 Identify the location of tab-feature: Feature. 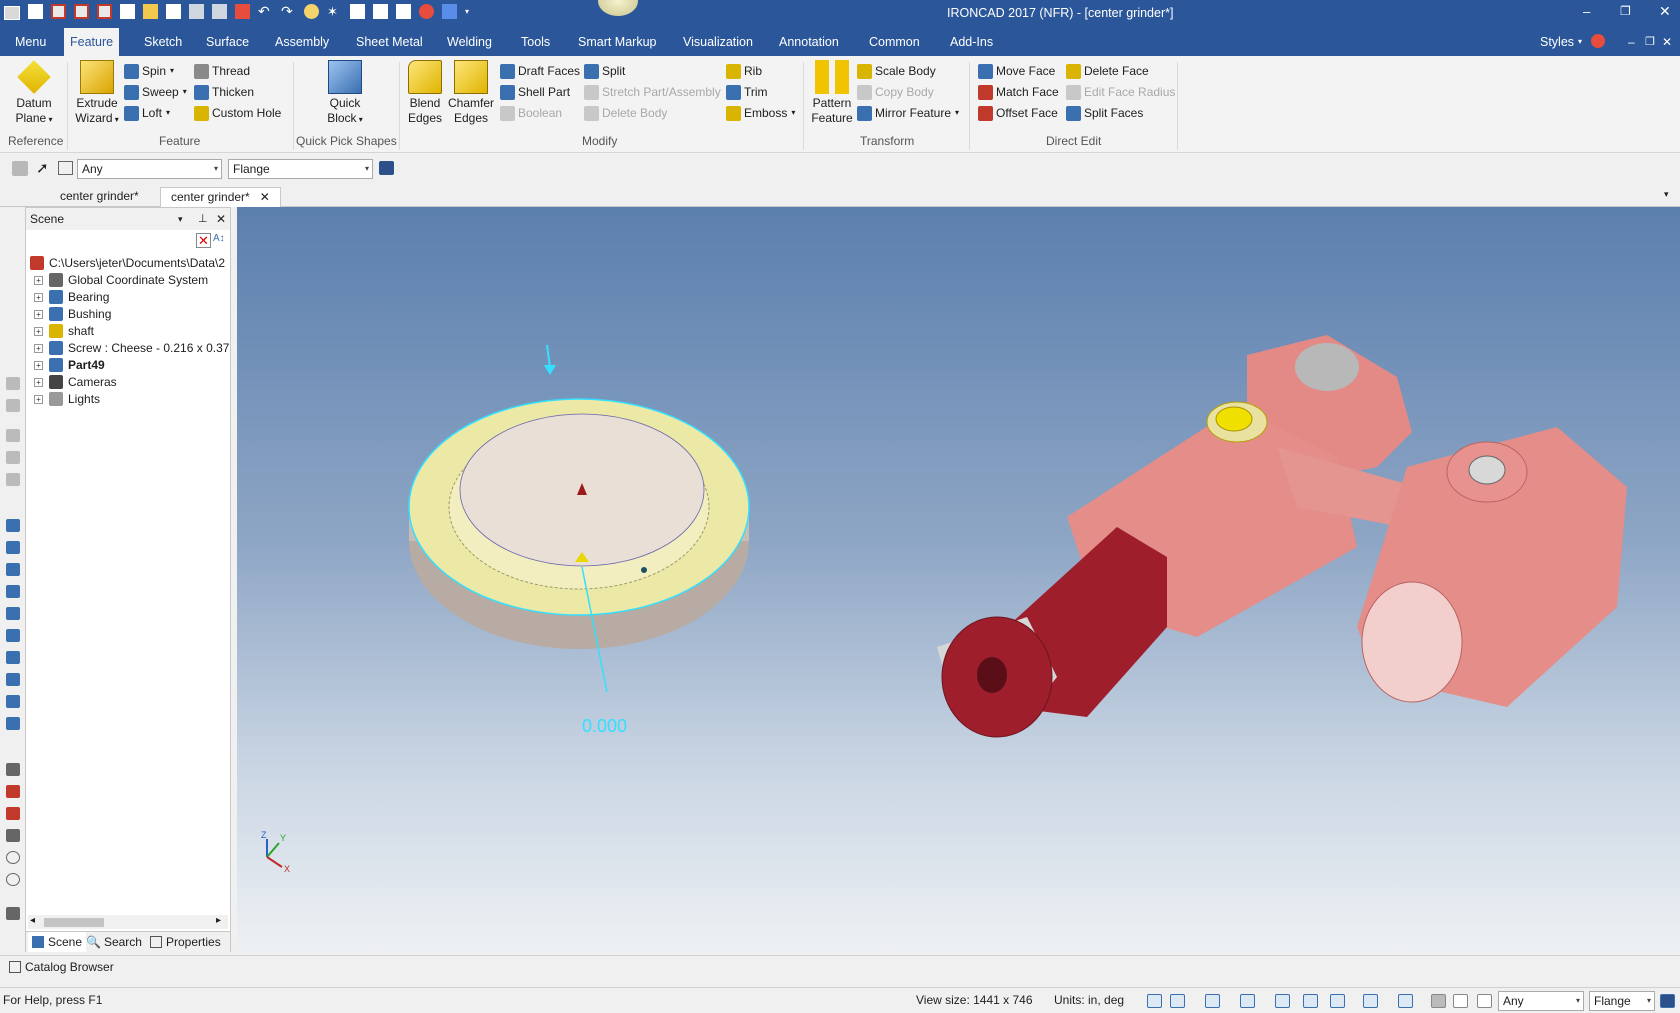
(92, 42).